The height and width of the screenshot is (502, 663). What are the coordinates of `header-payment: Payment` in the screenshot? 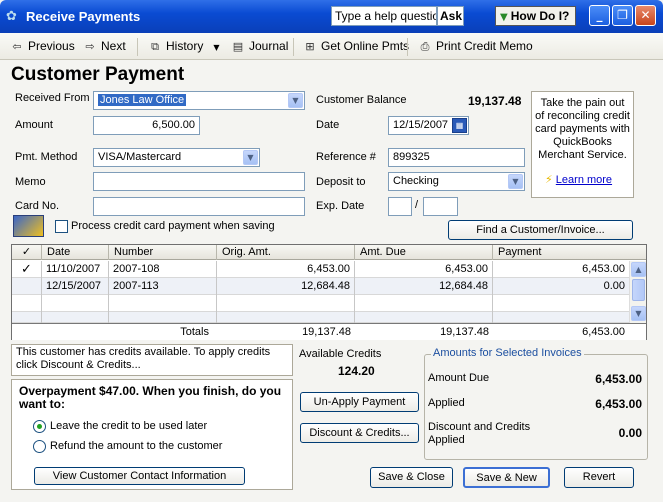 It's located at (569, 252).